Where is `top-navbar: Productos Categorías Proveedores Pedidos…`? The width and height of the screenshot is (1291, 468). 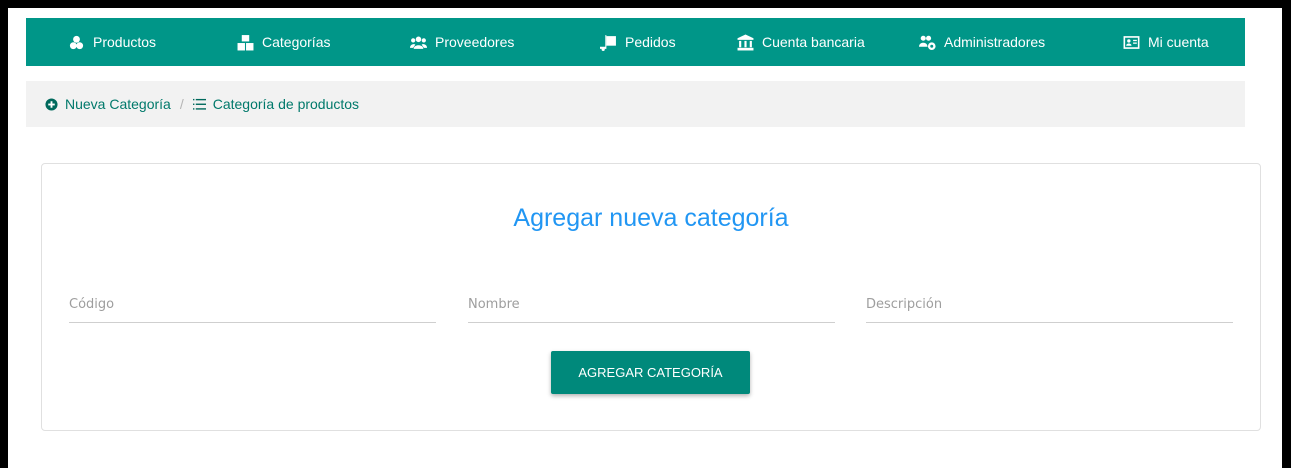
top-navbar: Productos Categorías Proveedores Pedidos… is located at coordinates (635, 42).